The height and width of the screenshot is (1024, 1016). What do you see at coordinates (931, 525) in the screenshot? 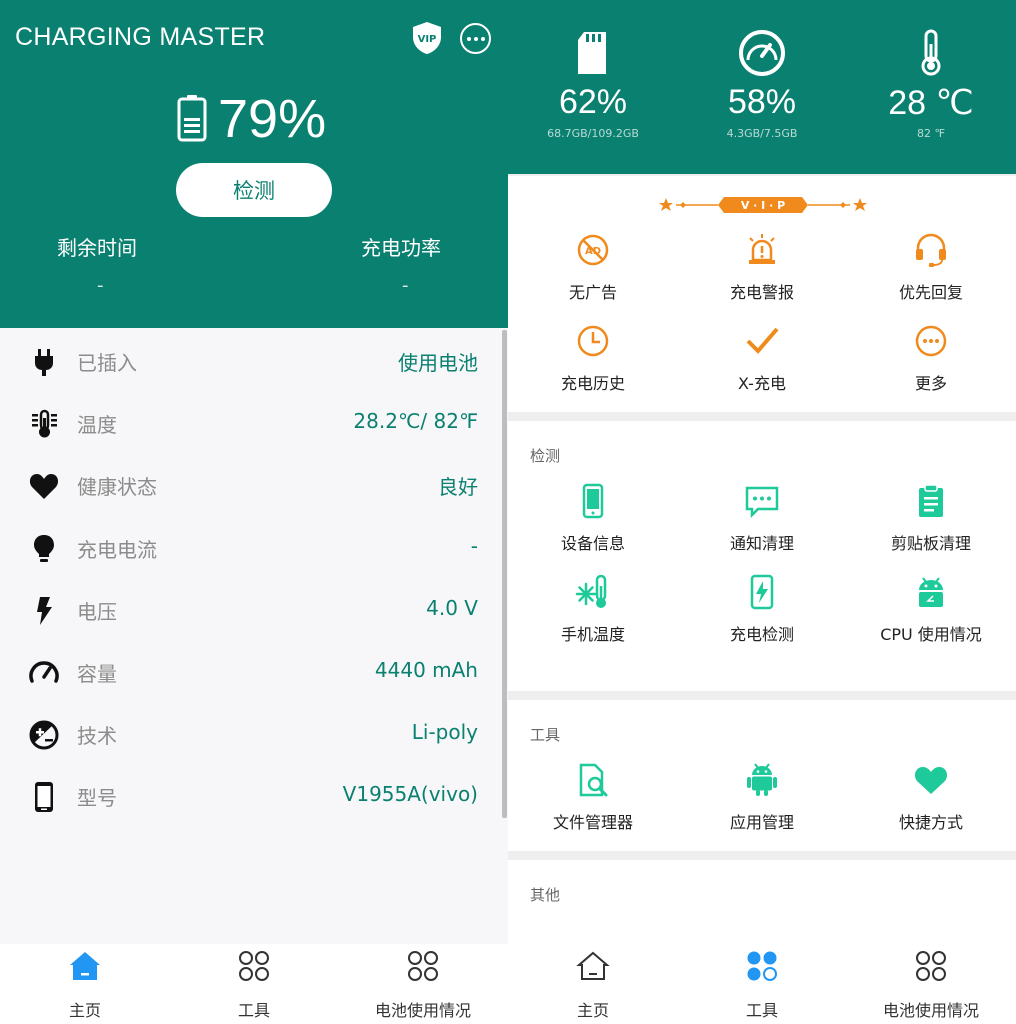
I see `tool-clipboard-cleaner: 剪贴板清理` at bounding box center [931, 525].